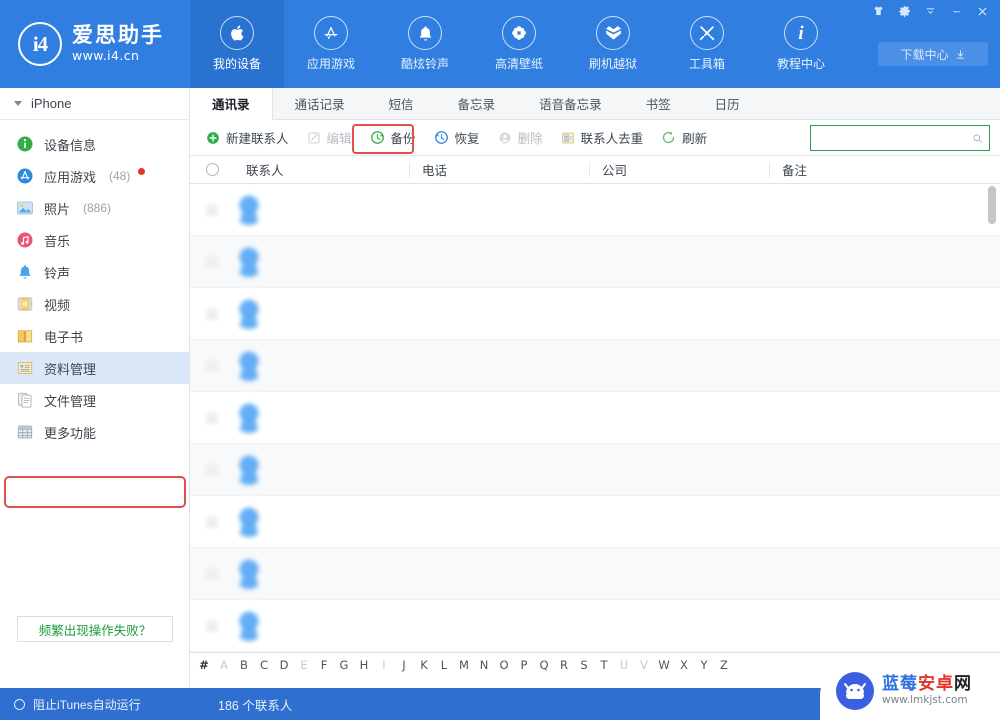 This screenshot has width=1000, height=720. What do you see at coordinates (658, 103) in the screenshot?
I see `tab-bookmarks: 书签` at bounding box center [658, 103].